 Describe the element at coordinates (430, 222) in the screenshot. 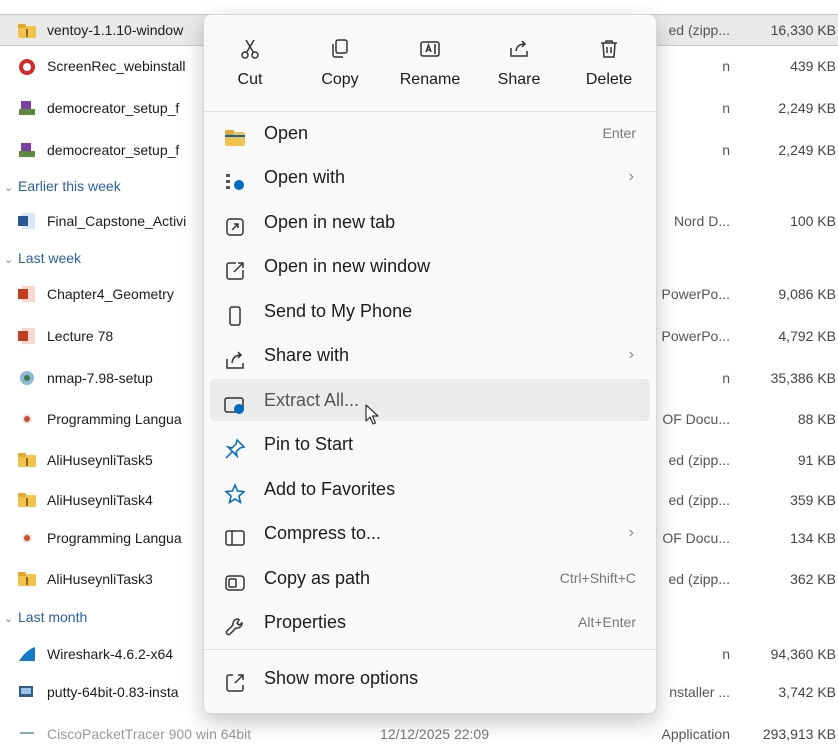

I see `menu-item-open-new-tab: Open in new tab` at that location.